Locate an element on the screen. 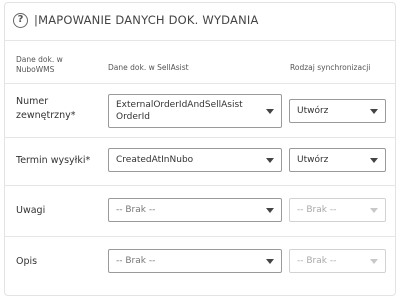 The width and height of the screenshot is (400, 298). column-header-nubo-line2: NuboWMS is located at coordinates (35, 69).